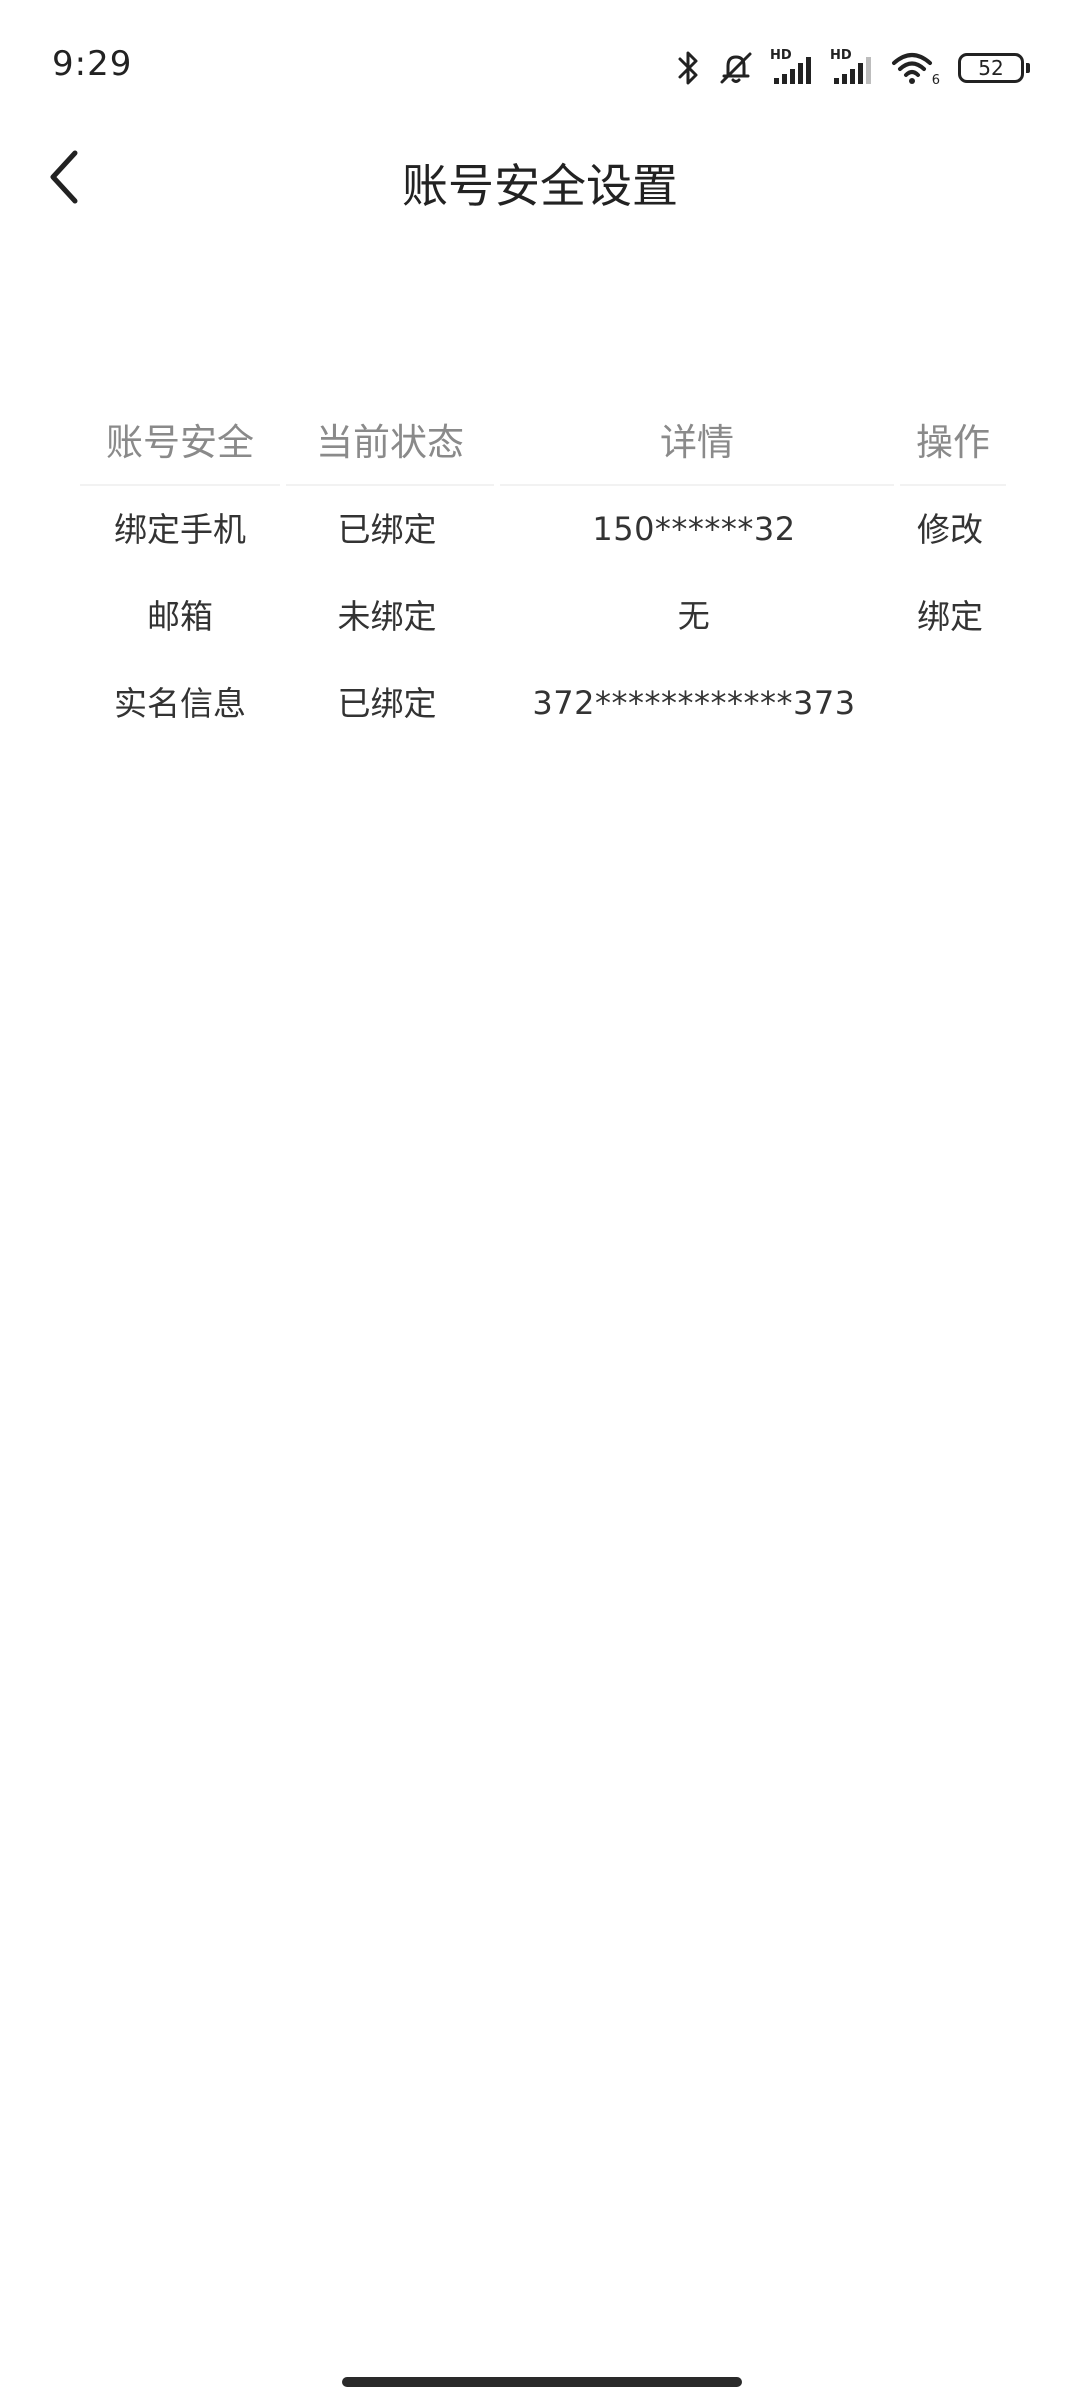 The width and height of the screenshot is (1080, 2400). Describe the element at coordinates (950, 616) in the screenshot. I see `bind-email-button: 绑定` at that location.